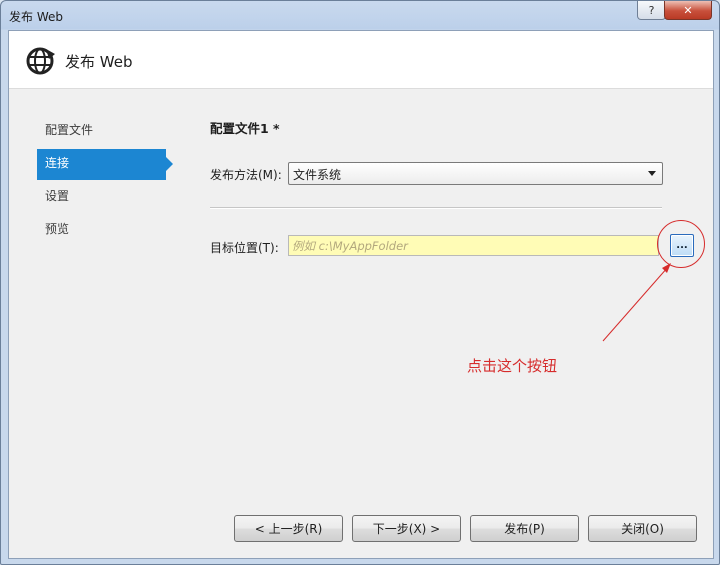 The height and width of the screenshot is (565, 720). I want to click on annotation-circle, so click(681, 244).